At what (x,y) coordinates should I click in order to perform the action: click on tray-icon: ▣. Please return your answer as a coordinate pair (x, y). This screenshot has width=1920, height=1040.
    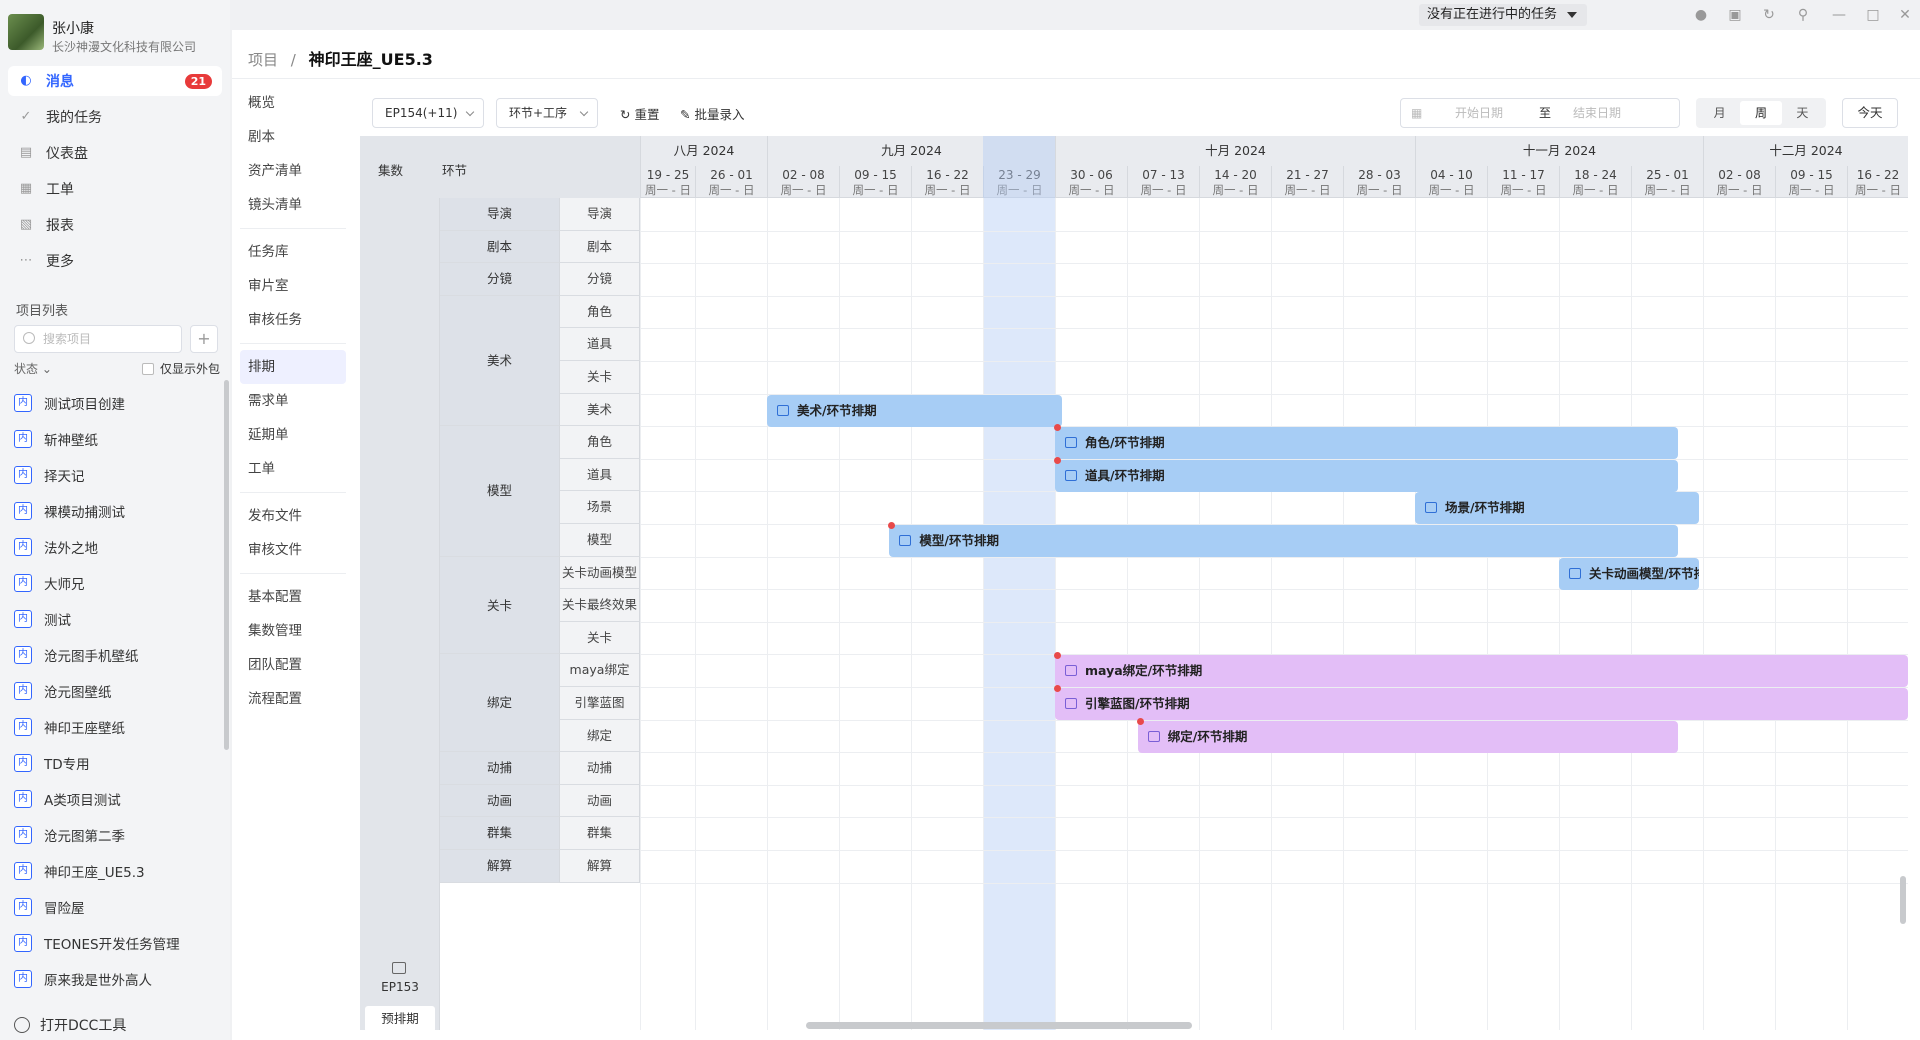
    Looking at the image, I should click on (1735, 15).